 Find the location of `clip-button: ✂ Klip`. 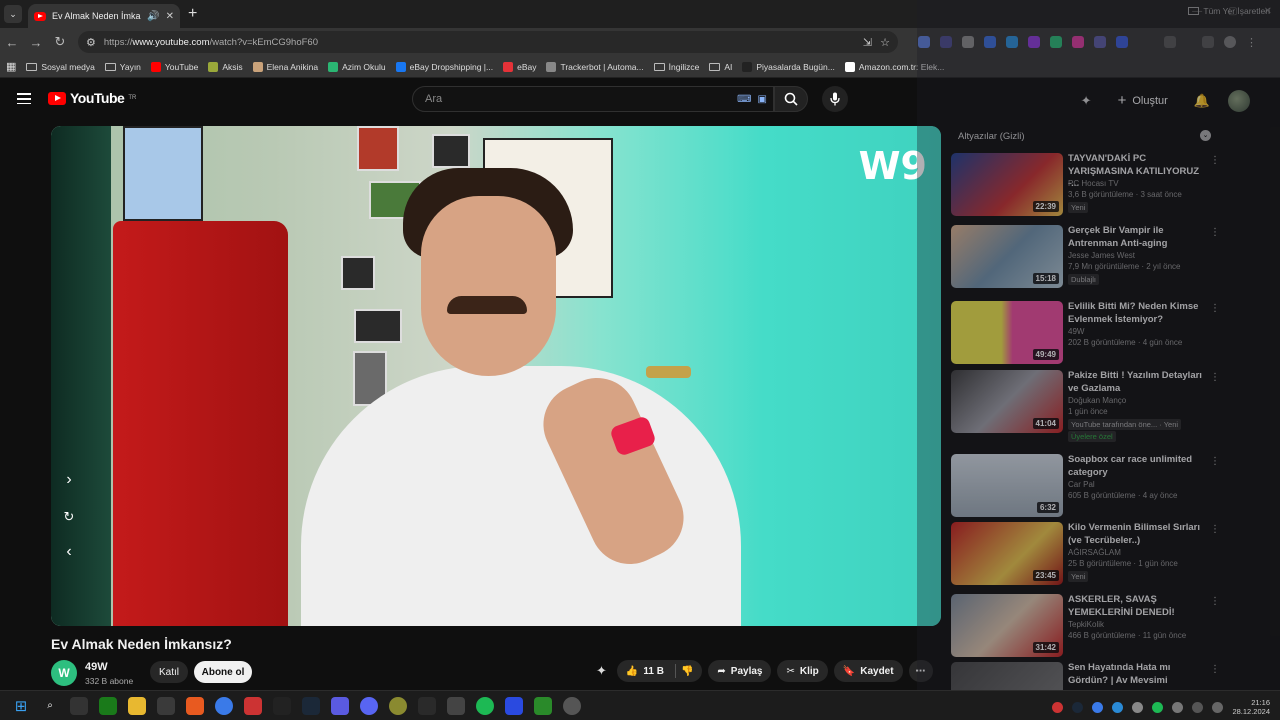

clip-button: ✂ Klip is located at coordinates (802, 671).